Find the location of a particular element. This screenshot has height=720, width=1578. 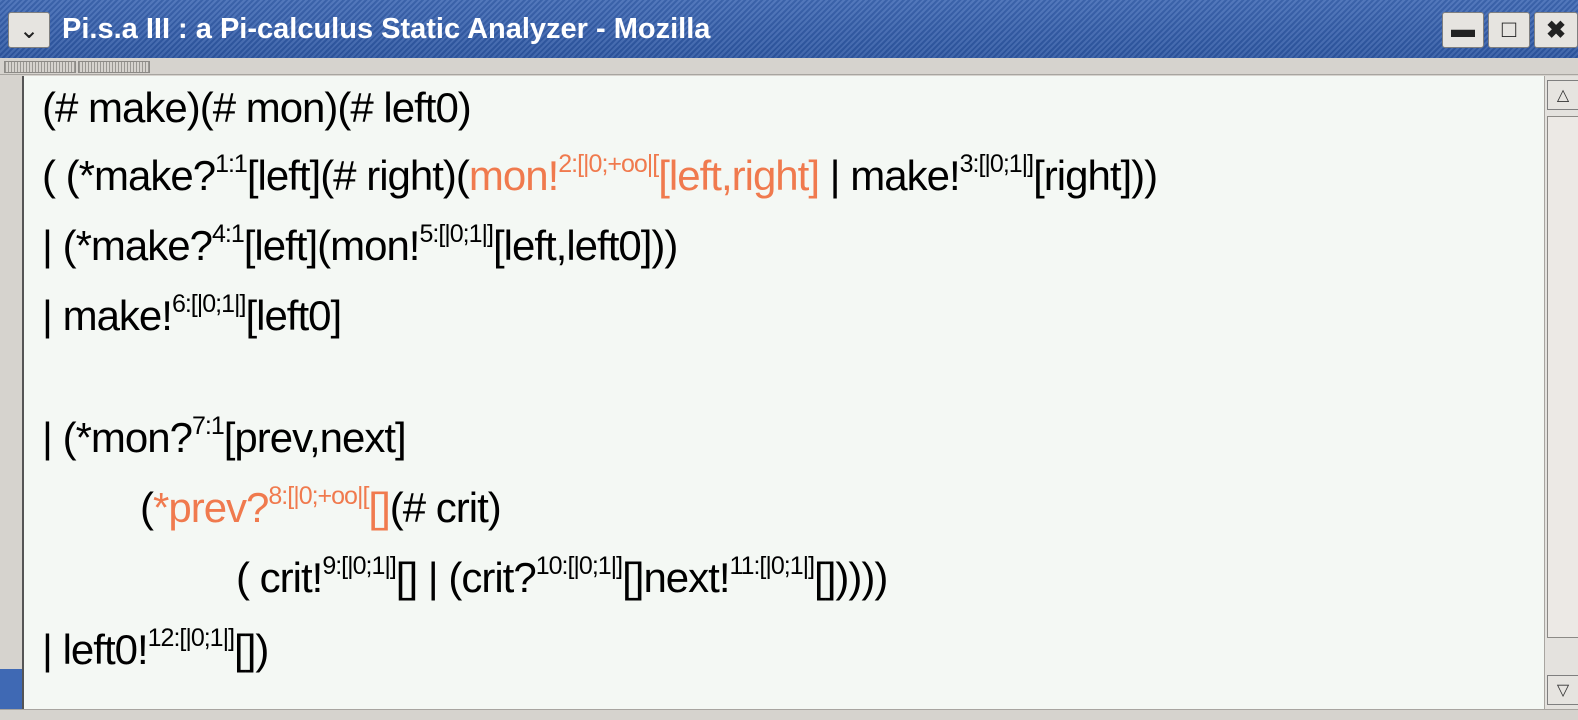

channel-label: 10:[|0;1|] is located at coordinates (579, 566).